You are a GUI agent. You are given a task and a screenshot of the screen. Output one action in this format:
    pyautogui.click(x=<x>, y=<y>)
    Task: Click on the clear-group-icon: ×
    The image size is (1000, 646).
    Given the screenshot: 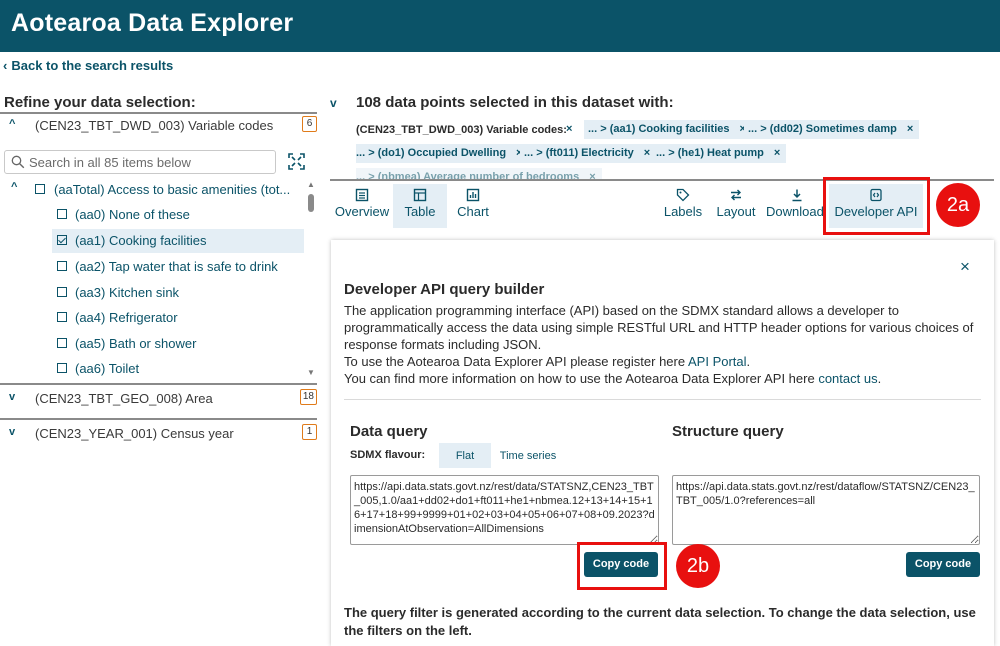 What is the action you would take?
    pyautogui.click(x=569, y=129)
    